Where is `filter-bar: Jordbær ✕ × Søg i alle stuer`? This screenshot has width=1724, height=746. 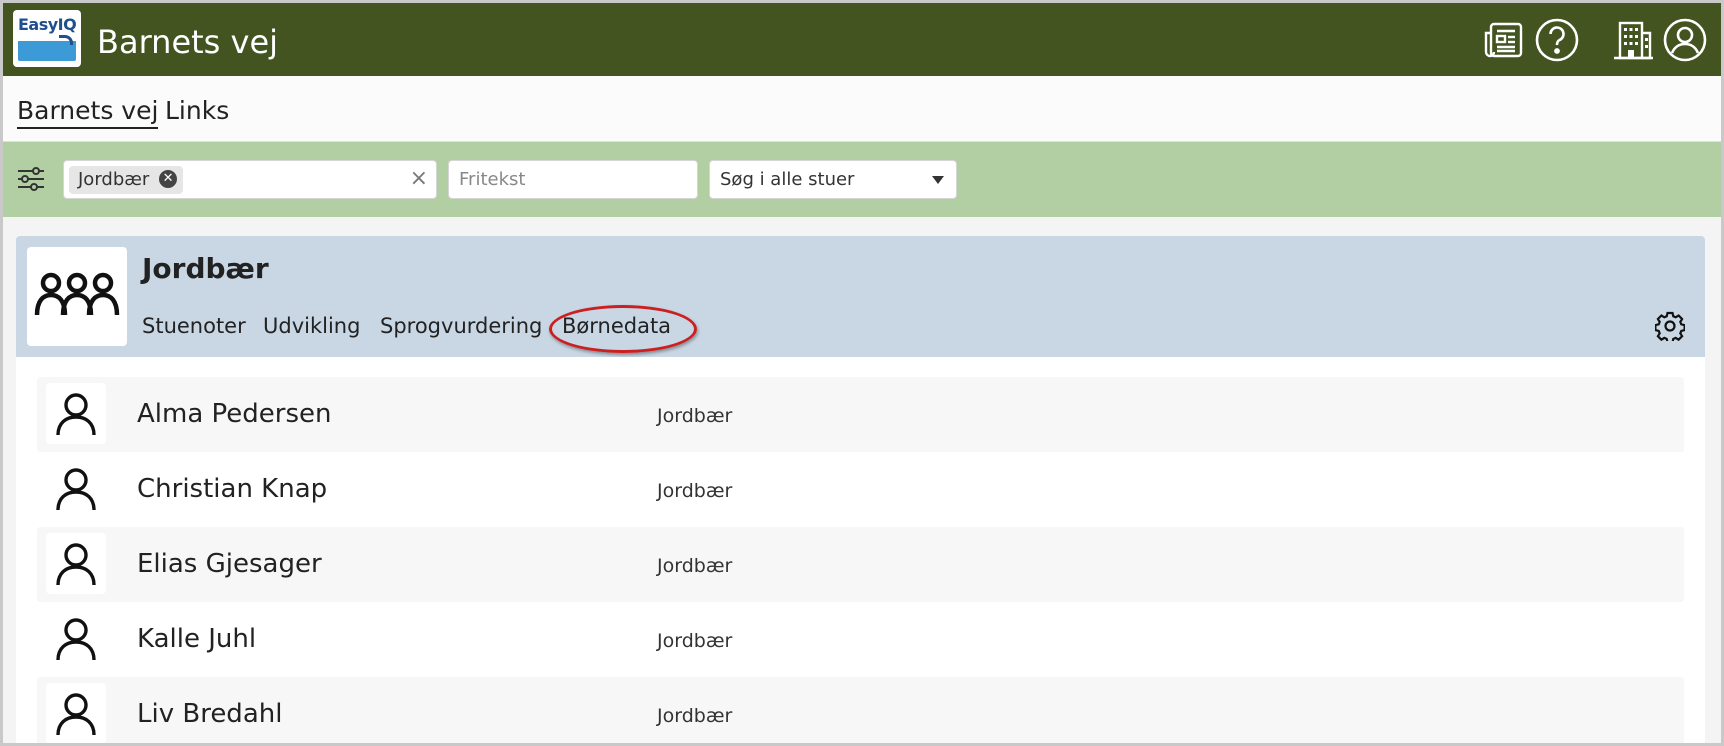 filter-bar: Jordbær ✕ × Søg i alle stuer is located at coordinates (862, 179).